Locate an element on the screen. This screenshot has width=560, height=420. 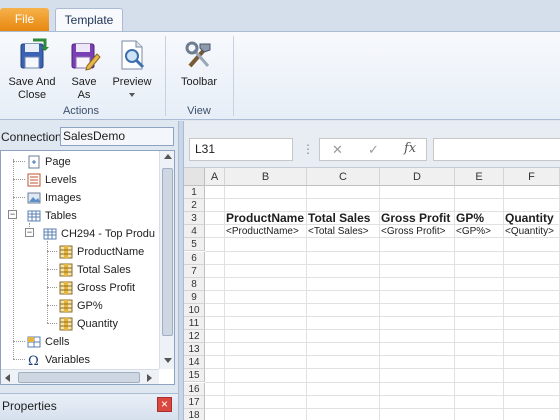
actions-group-label: Actions is located at coordinates (81, 111).